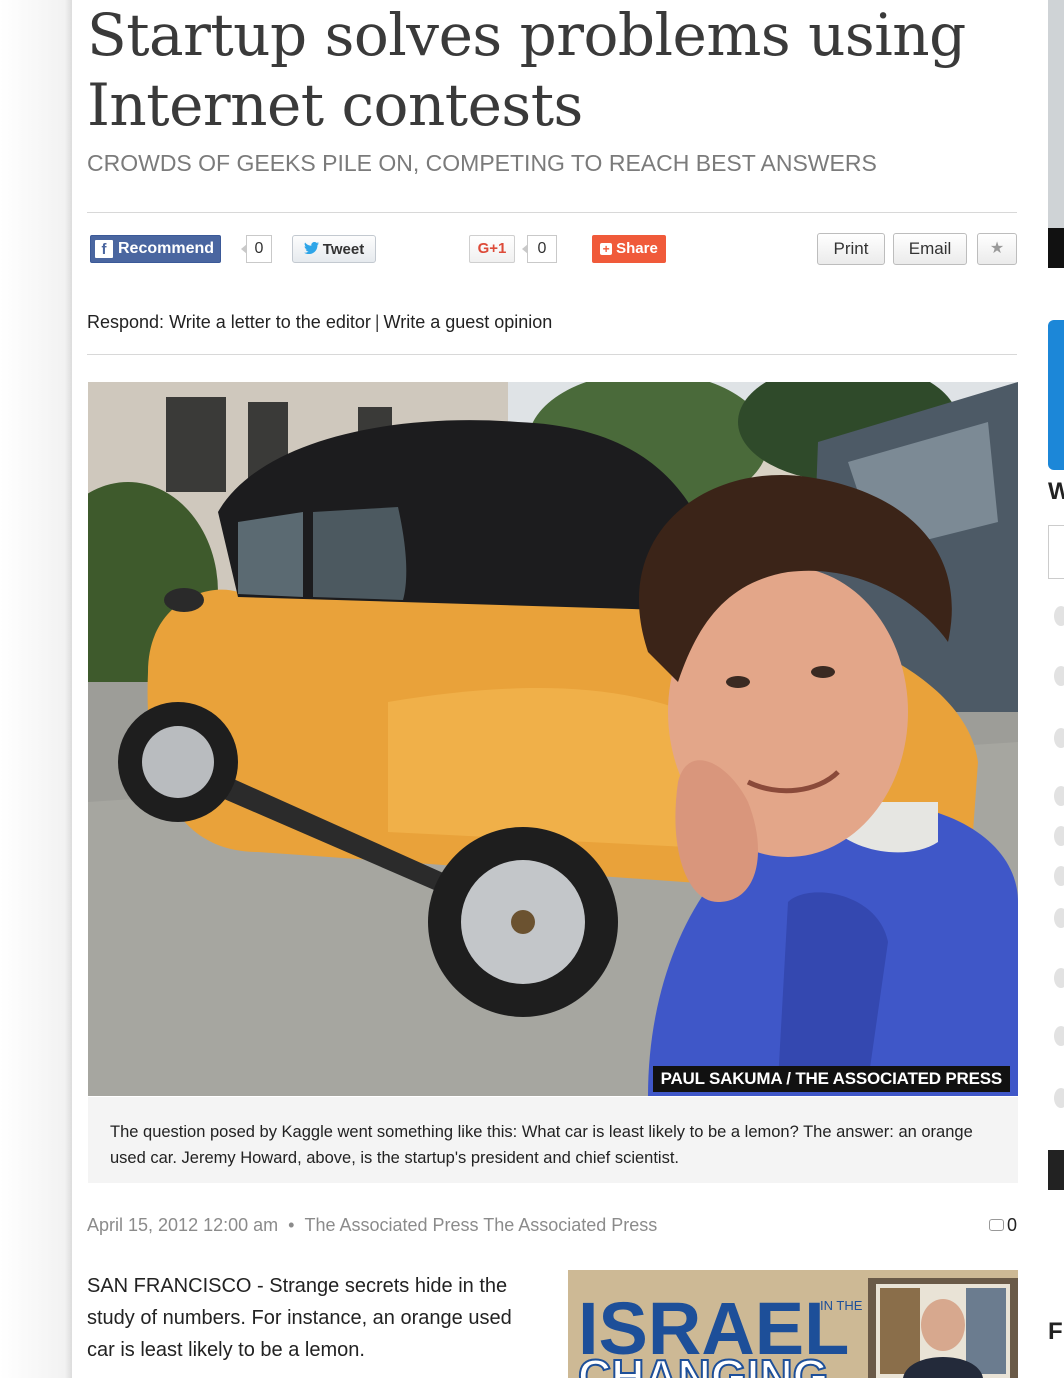 This screenshot has width=1064, height=1378. What do you see at coordinates (104, 249) in the screenshot?
I see `facebook-icon: f` at bounding box center [104, 249].